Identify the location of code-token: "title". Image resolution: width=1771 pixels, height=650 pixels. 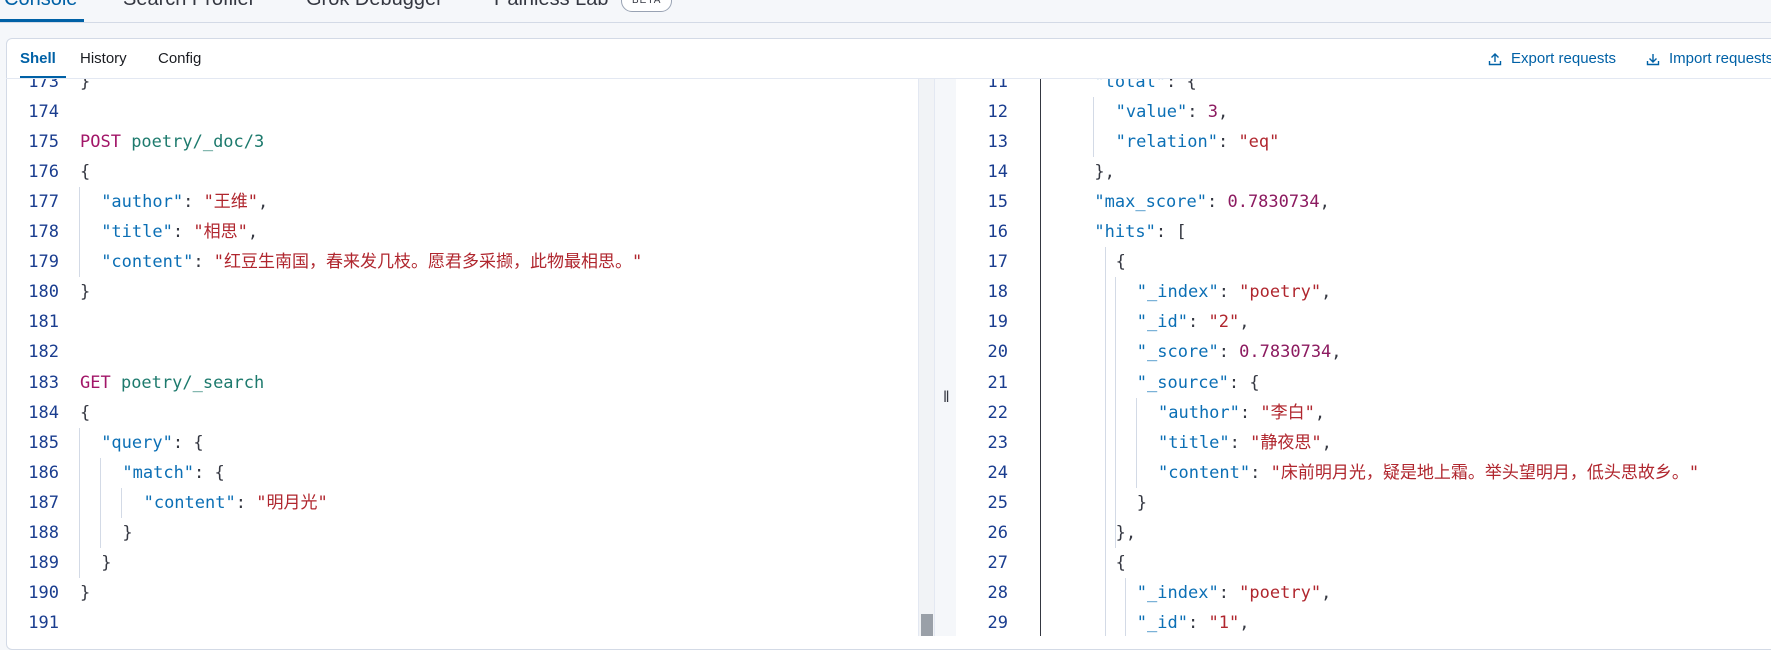
(137, 232).